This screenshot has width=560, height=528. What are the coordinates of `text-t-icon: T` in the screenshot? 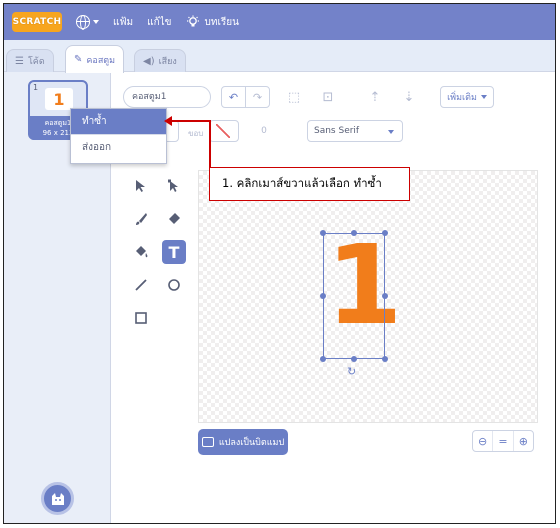 It's located at (174, 252).